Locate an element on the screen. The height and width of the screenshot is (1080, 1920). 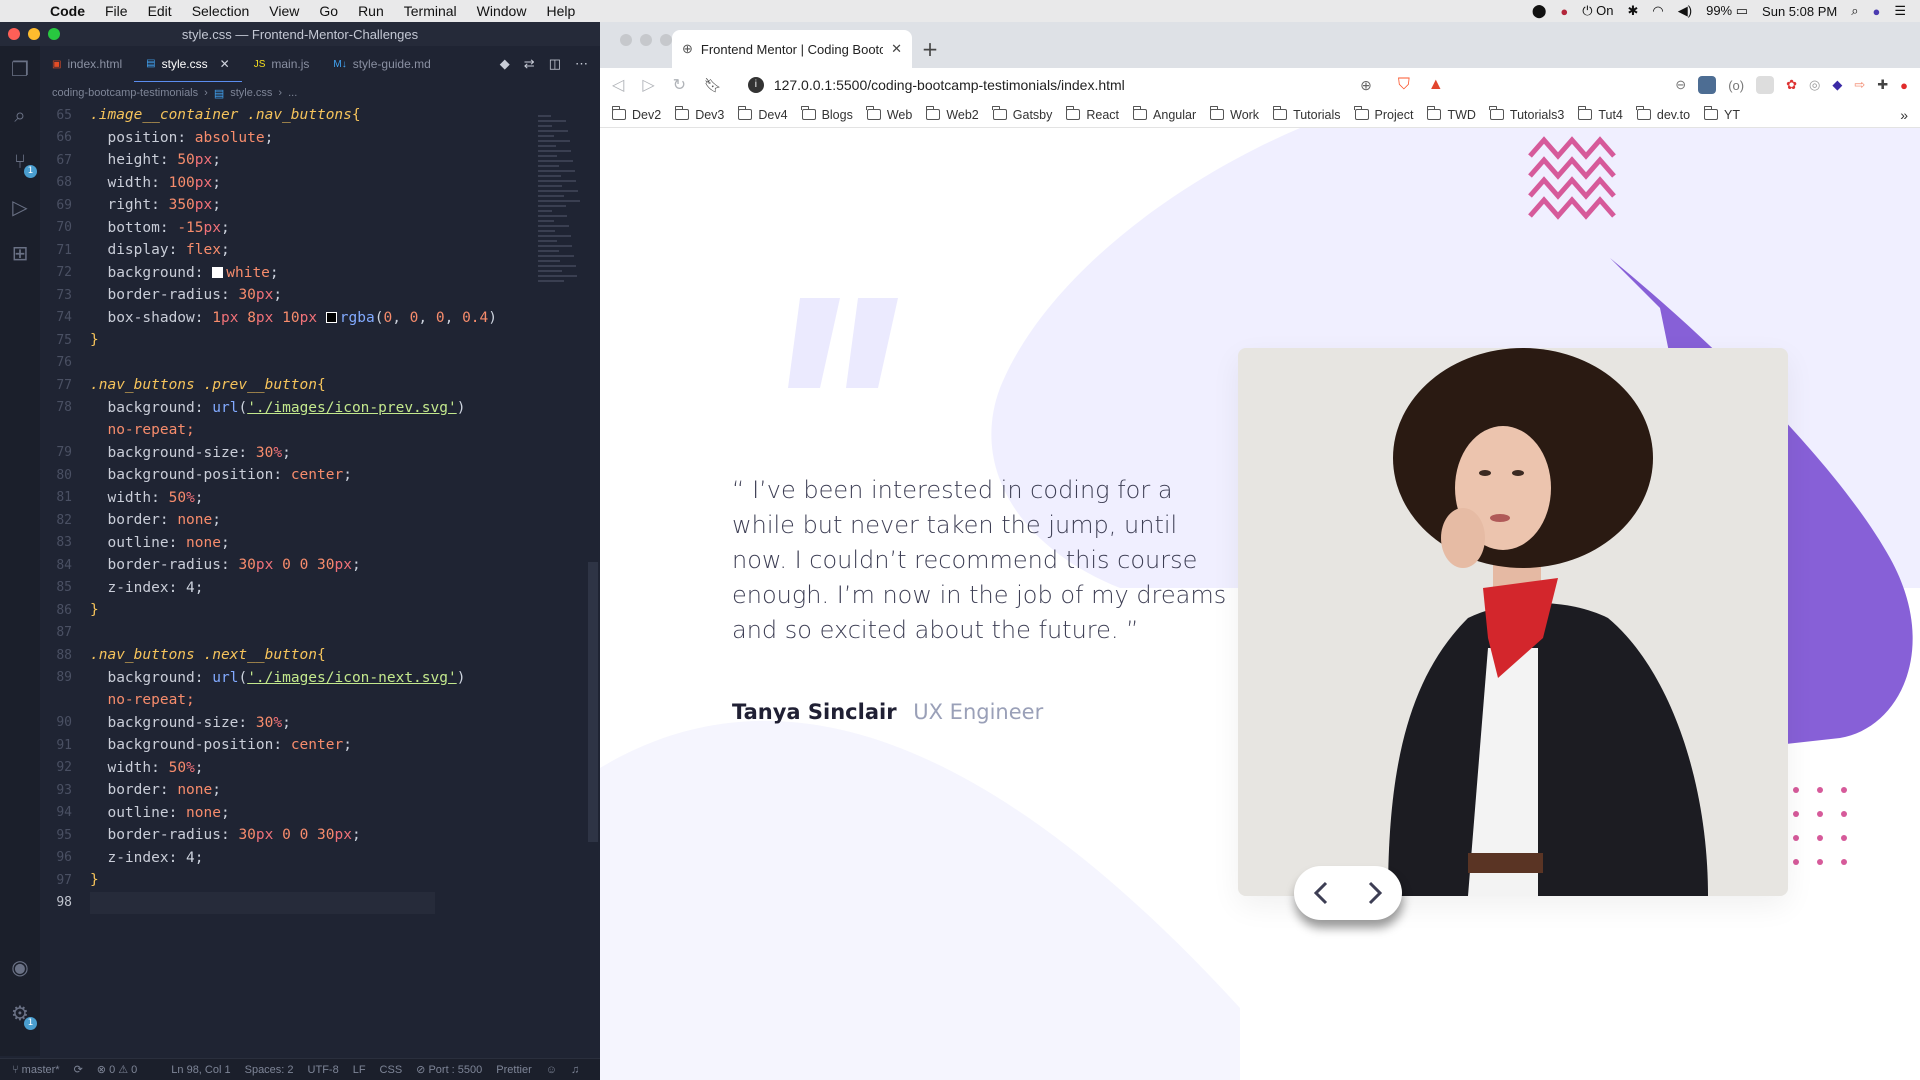
bookmarks-overflow-button: » is located at coordinates (1904, 115).